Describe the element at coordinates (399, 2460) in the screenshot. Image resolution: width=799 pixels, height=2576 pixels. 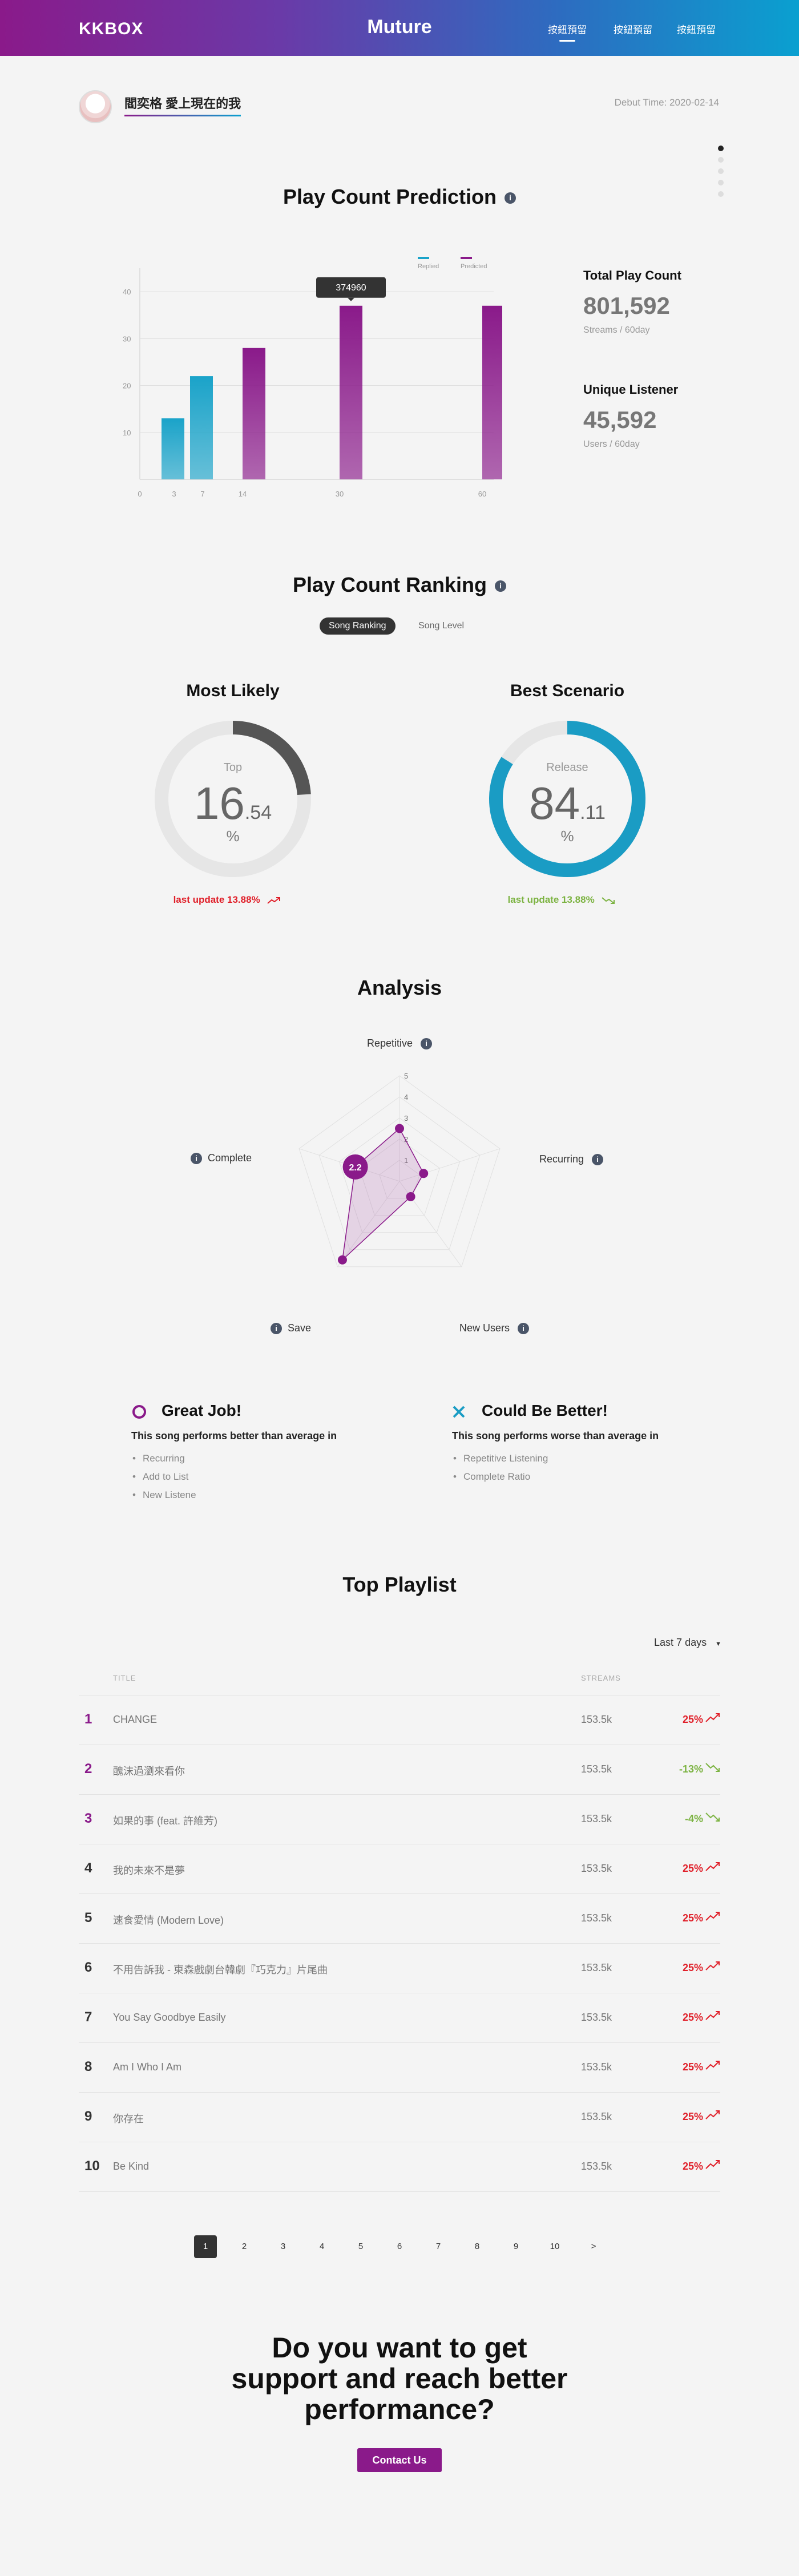
I see `contact-us-button: Contact Us` at that location.